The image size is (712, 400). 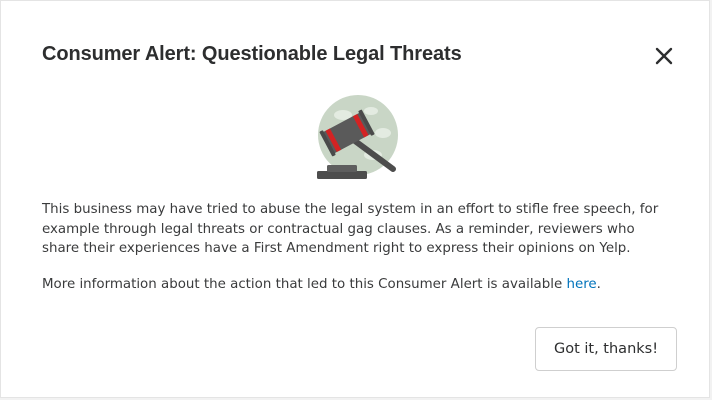 What do you see at coordinates (598, 284) in the screenshot?
I see `more-info-period: .` at bounding box center [598, 284].